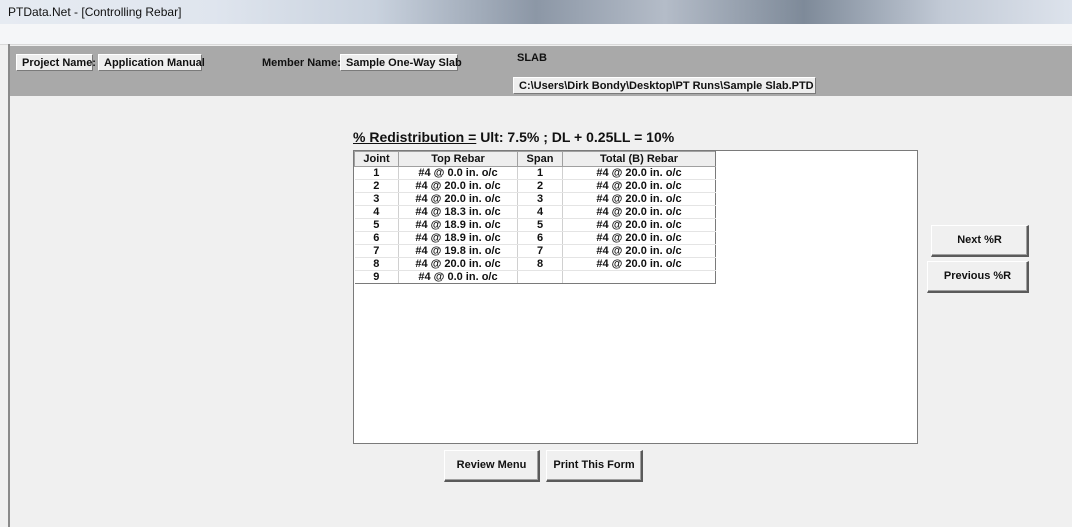 This screenshot has height=527, width=1072. What do you see at coordinates (458, 251) in the screenshot?
I see `top-rebar-cell: #4 @ 19.8 in. o/c` at bounding box center [458, 251].